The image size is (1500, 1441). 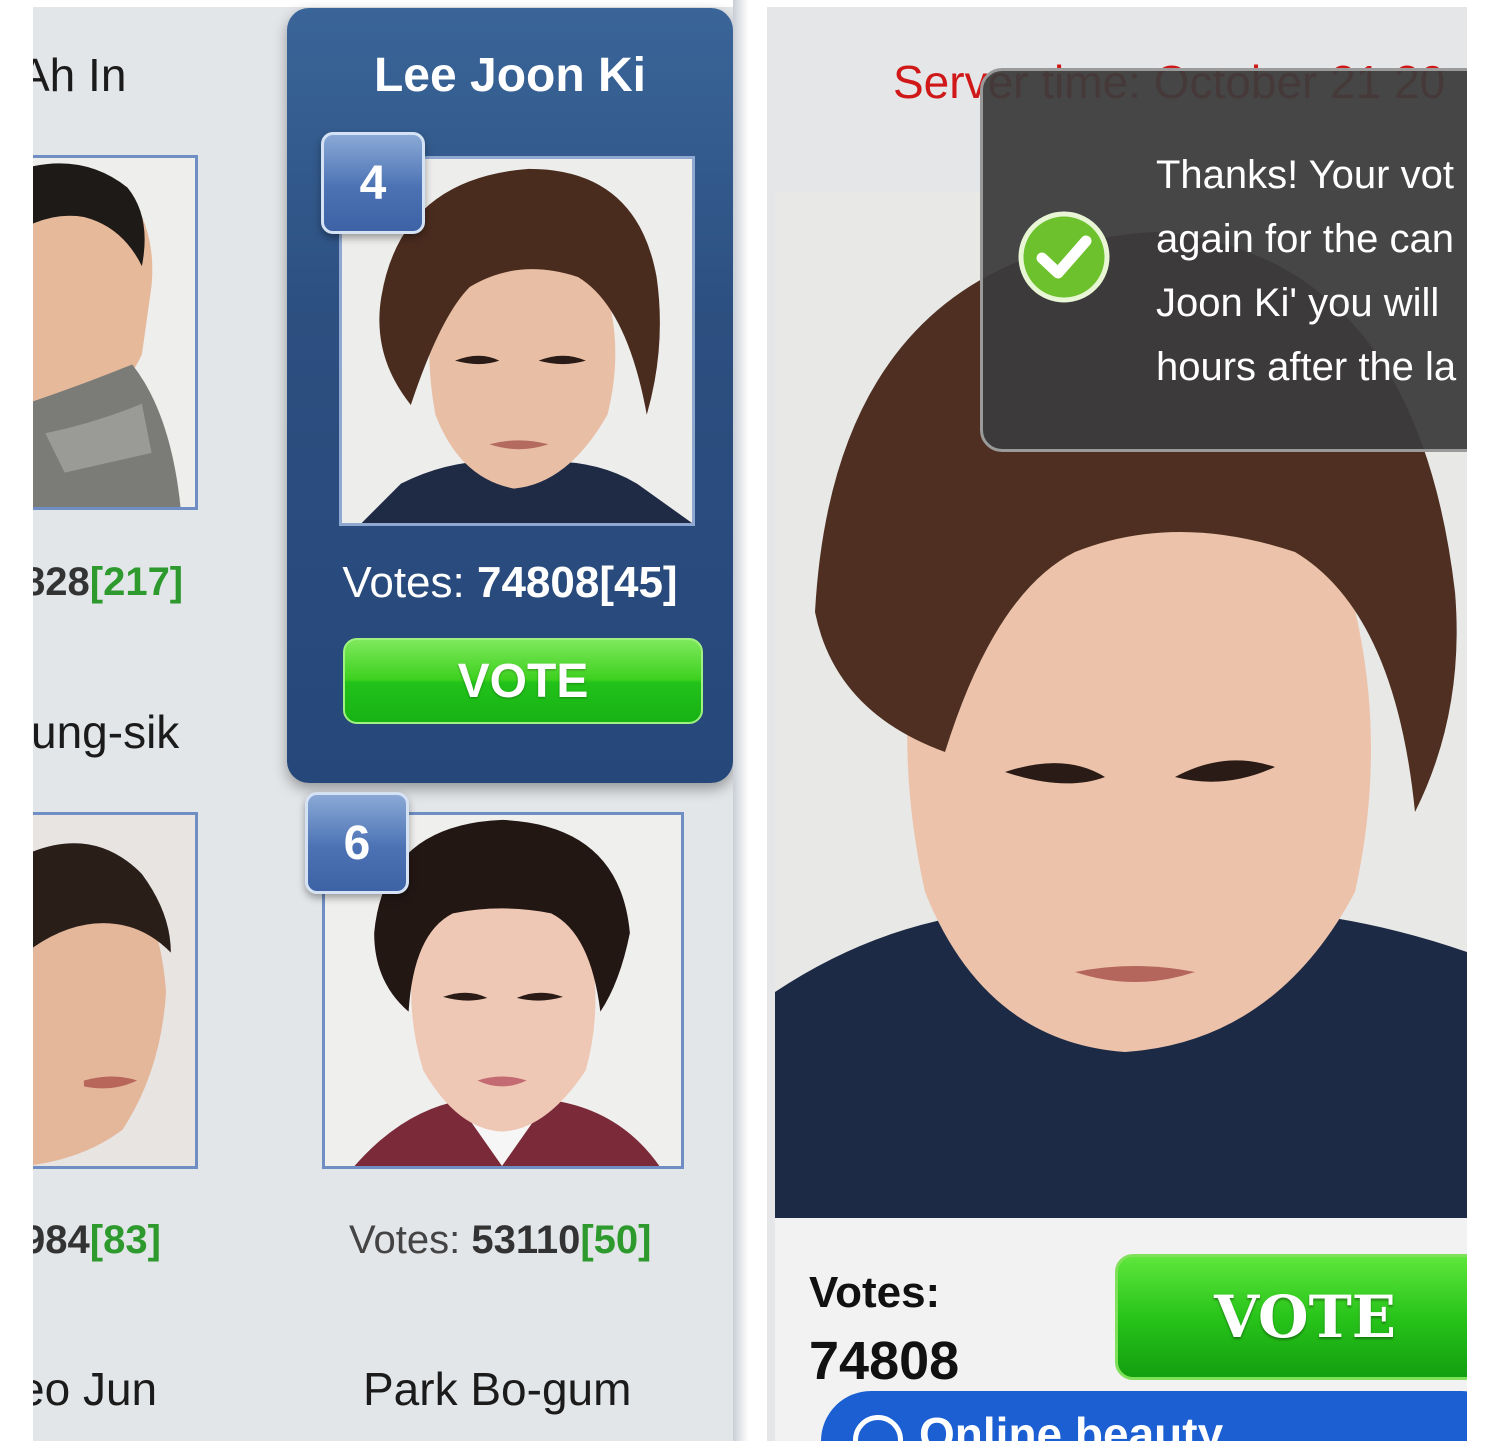 What do you see at coordinates (80, 75) in the screenshot?
I see `candidate-name: Ah In` at bounding box center [80, 75].